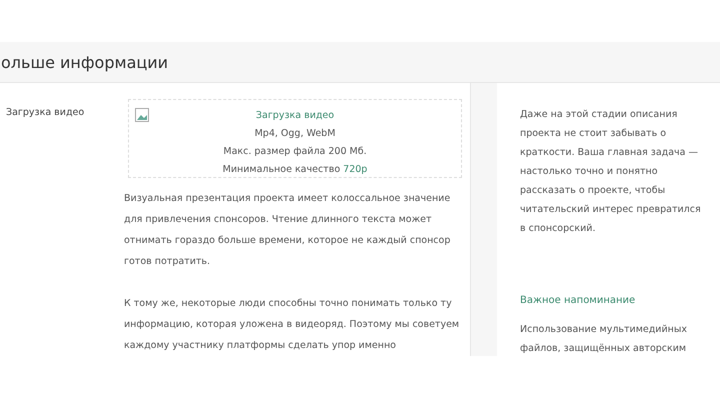 This screenshot has height=405, width=720. I want to click on upload-title: Загрузка видео, so click(295, 116).